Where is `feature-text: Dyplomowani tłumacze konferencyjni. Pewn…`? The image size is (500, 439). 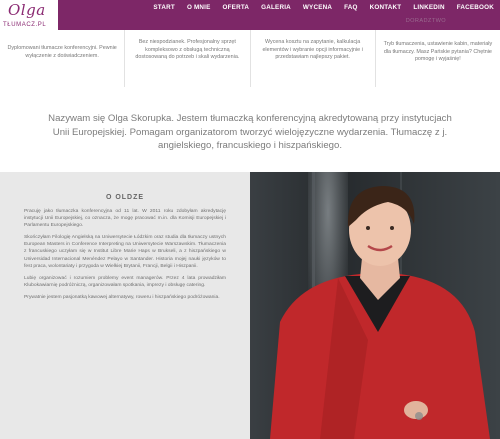 feature-text: Dyplomowani tłumacze konferencyjni. Pewn… is located at coordinates (62, 52).